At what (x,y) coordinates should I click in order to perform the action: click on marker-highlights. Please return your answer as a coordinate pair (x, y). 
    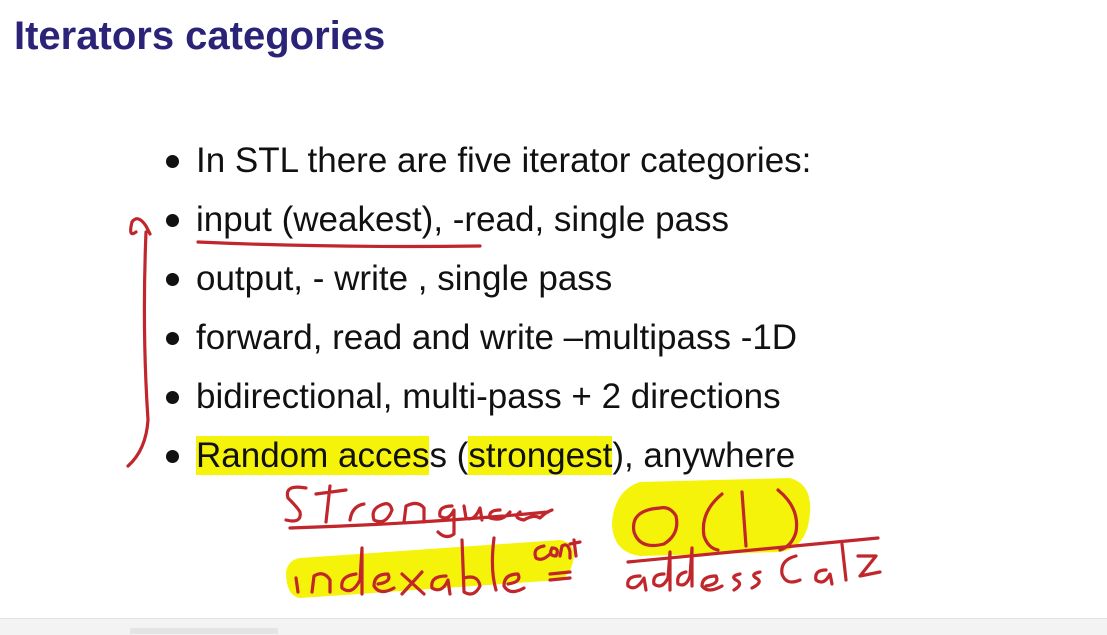
    Looking at the image, I should click on (548, 538).